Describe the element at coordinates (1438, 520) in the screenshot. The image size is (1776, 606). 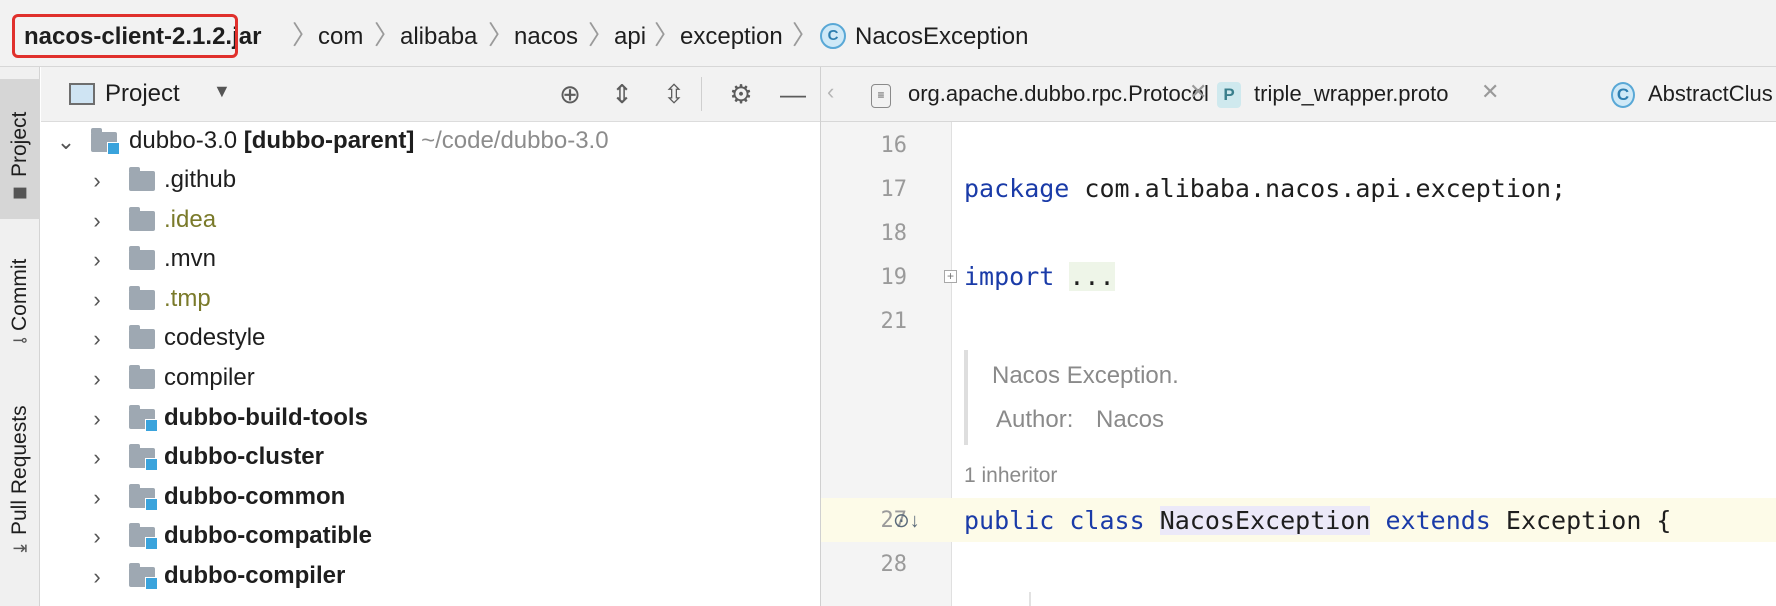
I see `keyword: extends` at that location.